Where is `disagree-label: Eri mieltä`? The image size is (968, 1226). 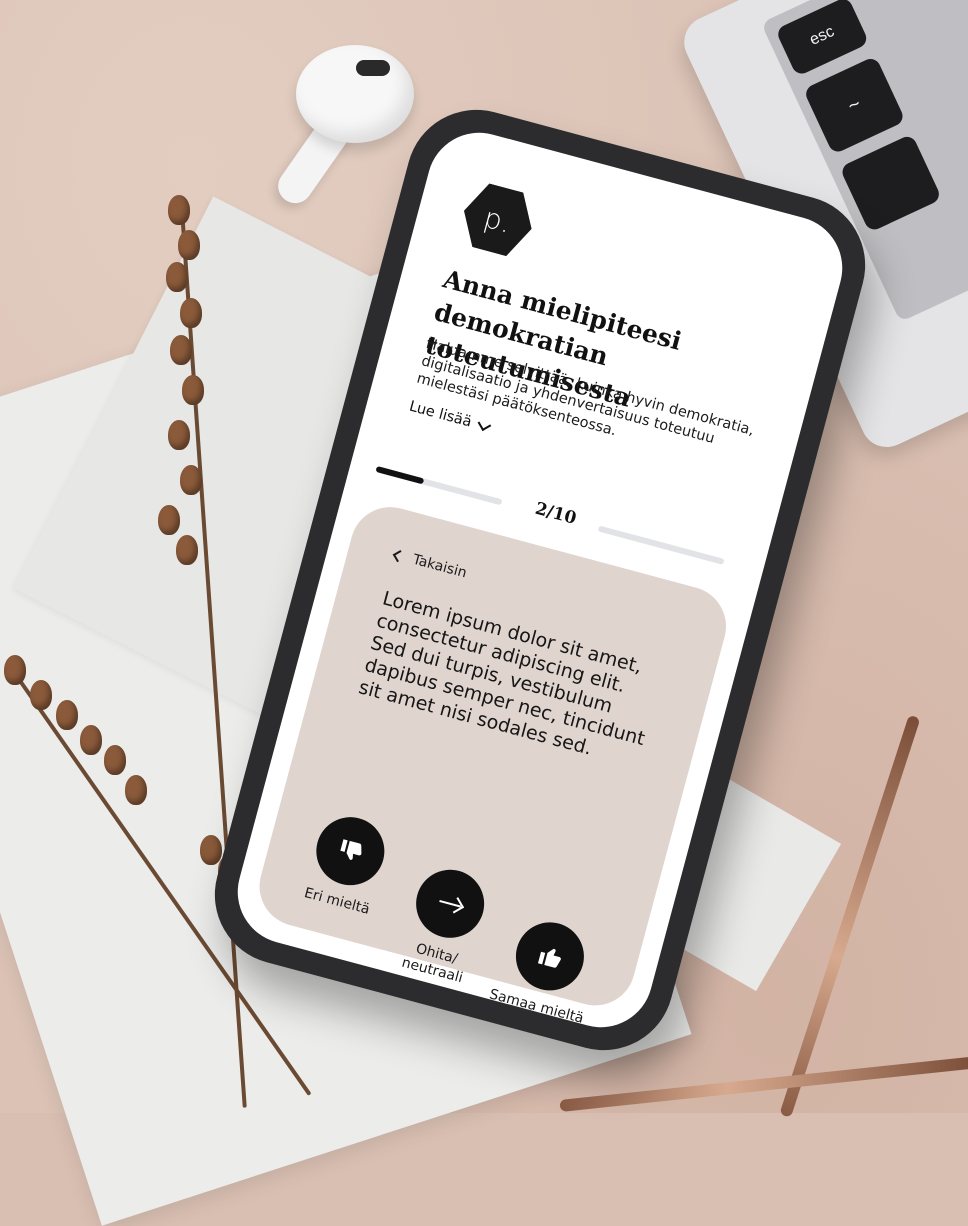
disagree-label: Eri mieltä is located at coordinates (337, 901).